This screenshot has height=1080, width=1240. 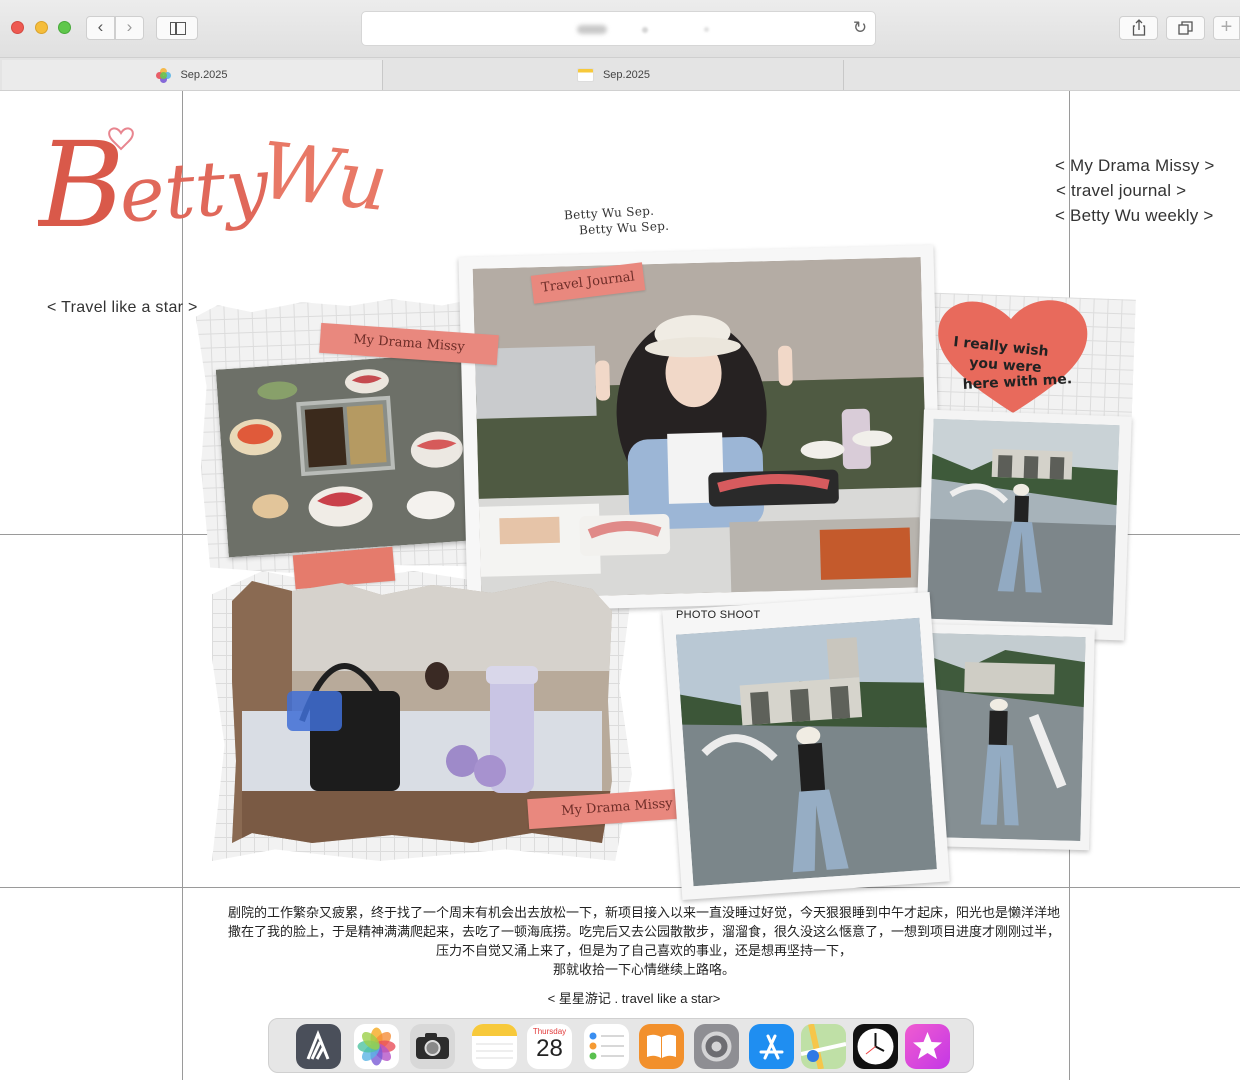 I want to click on menu-link-travel: < travel journal >, so click(x=1134, y=190).